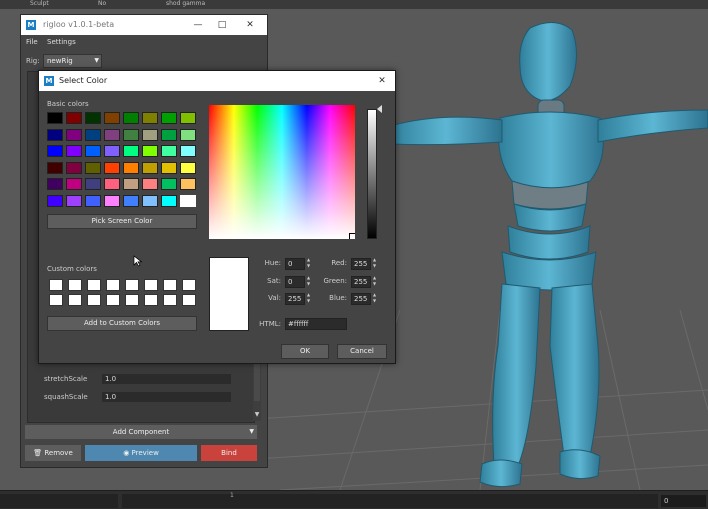 The width and height of the screenshot is (708, 509). I want to click on green-spin-icon: ▲ ▼, so click(374, 281).